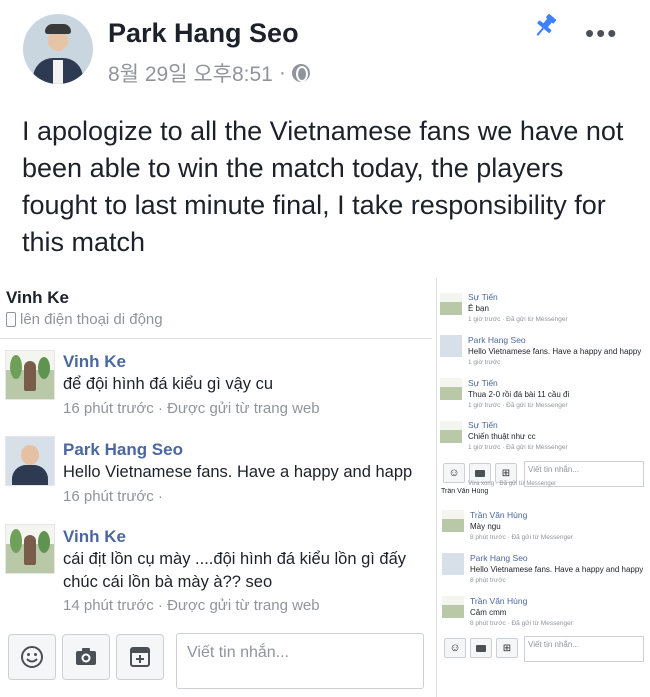 The image size is (650, 697). What do you see at coordinates (11, 319) in the screenshot?
I see `phone-icon` at bounding box center [11, 319].